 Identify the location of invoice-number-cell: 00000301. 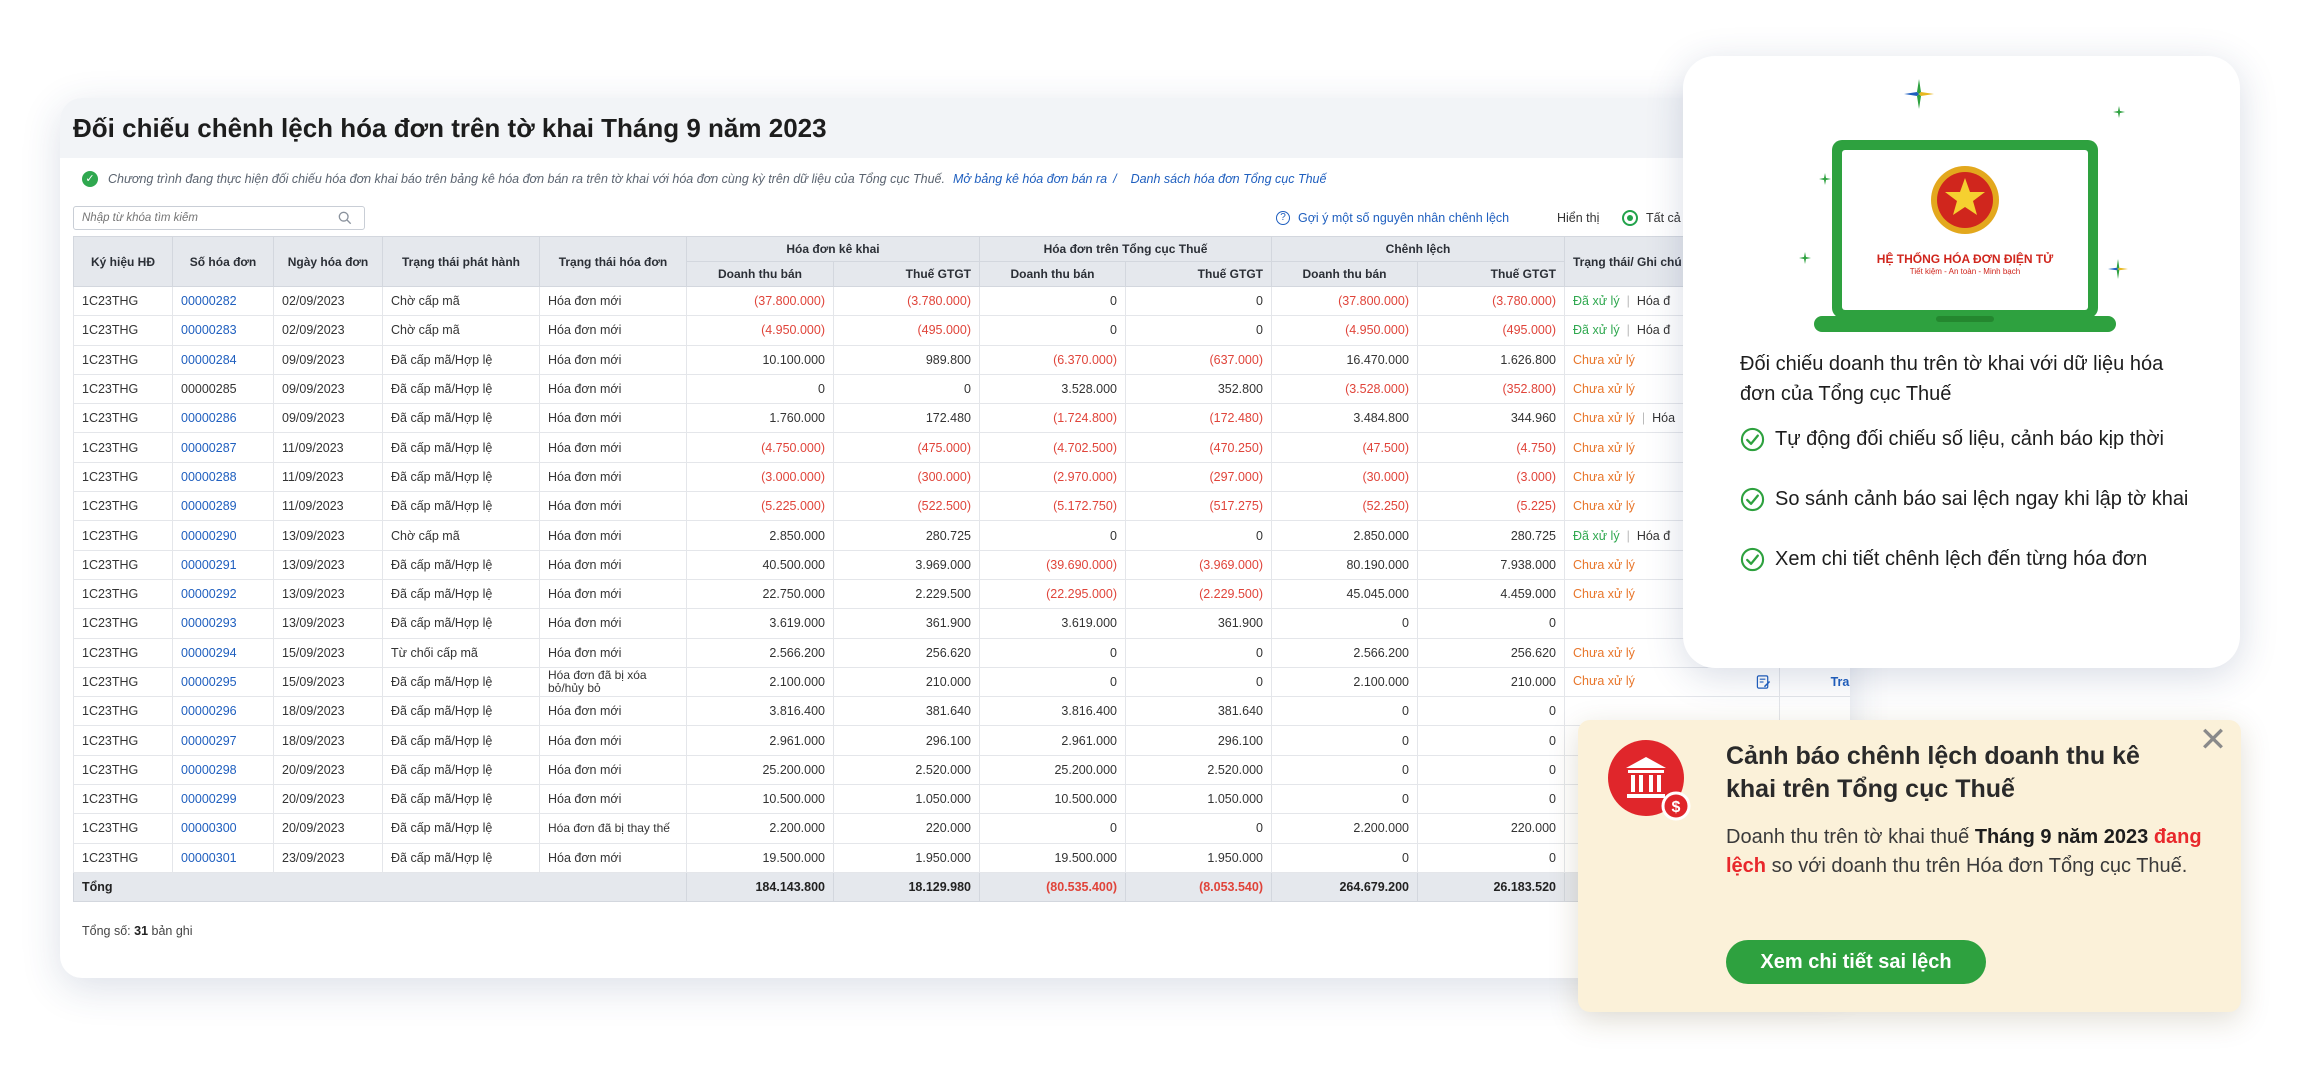
(223, 857).